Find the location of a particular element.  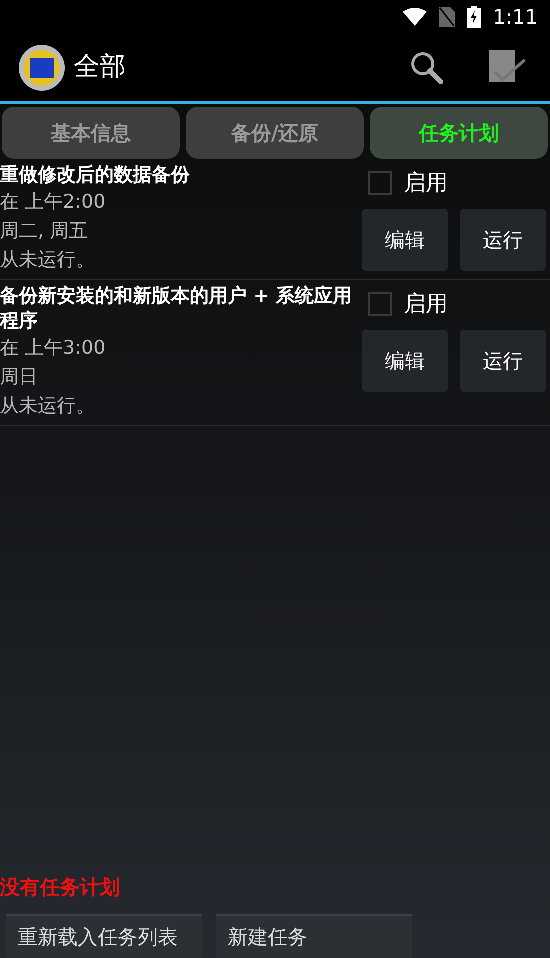

app-logo-icon is located at coordinates (42, 68).